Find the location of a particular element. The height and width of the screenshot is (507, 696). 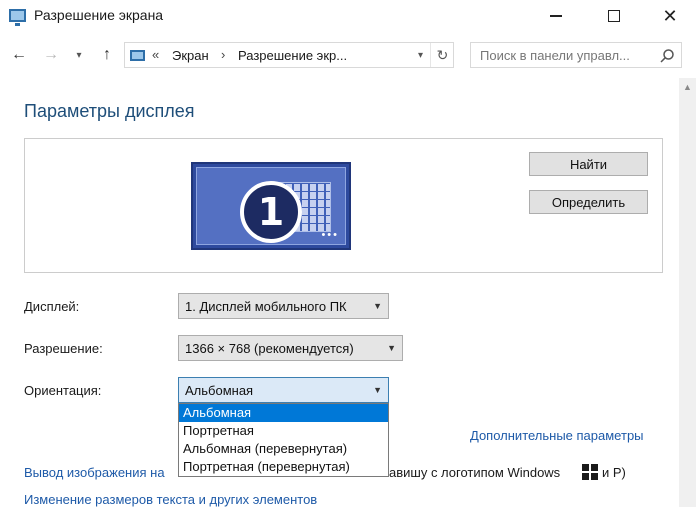

orientation-label: Ориентация: is located at coordinates (63, 390).